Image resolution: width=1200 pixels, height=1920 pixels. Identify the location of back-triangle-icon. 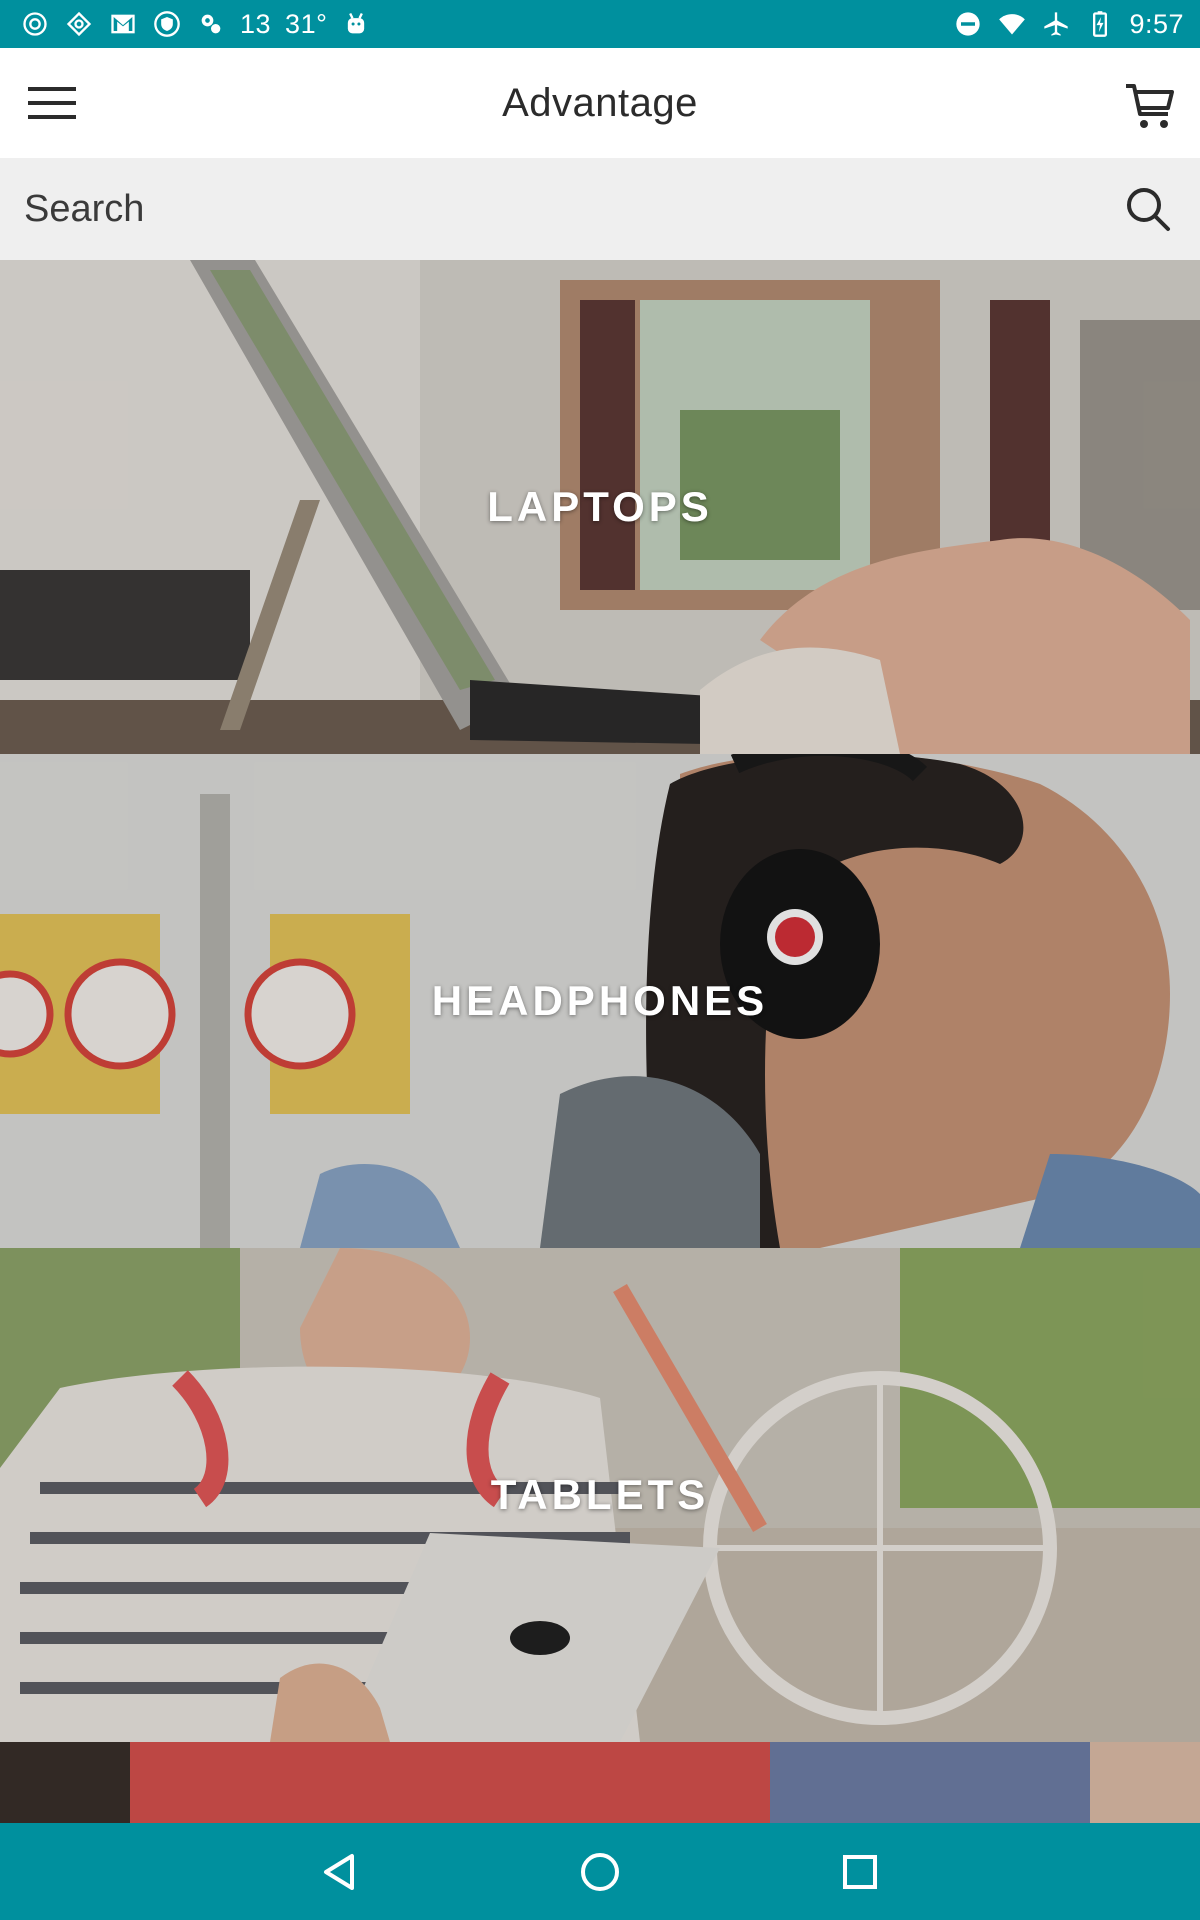
(340, 1872).